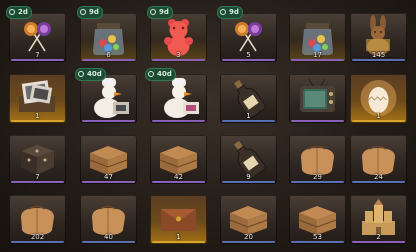  Describe the element at coordinates (248, 177) in the screenshot. I see `item-quantity: 9` at that location.